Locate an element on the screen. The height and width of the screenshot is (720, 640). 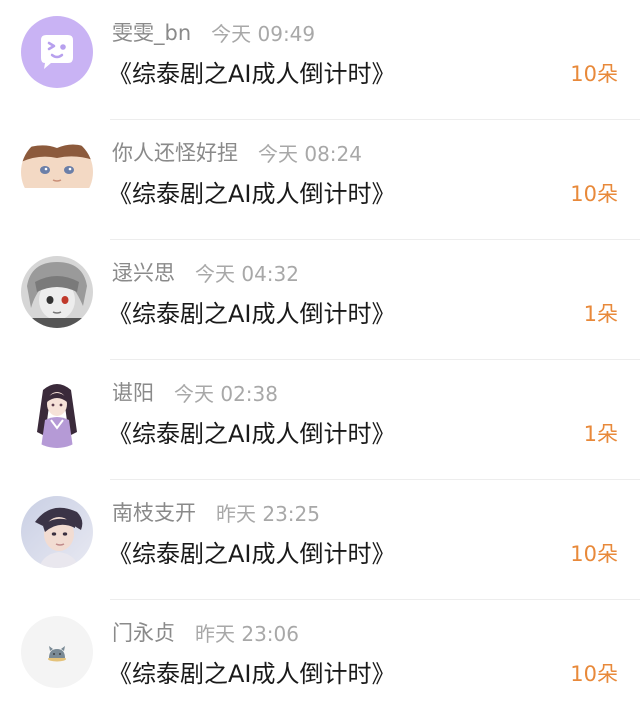
anime-boy-avatar is located at coordinates (57, 172).